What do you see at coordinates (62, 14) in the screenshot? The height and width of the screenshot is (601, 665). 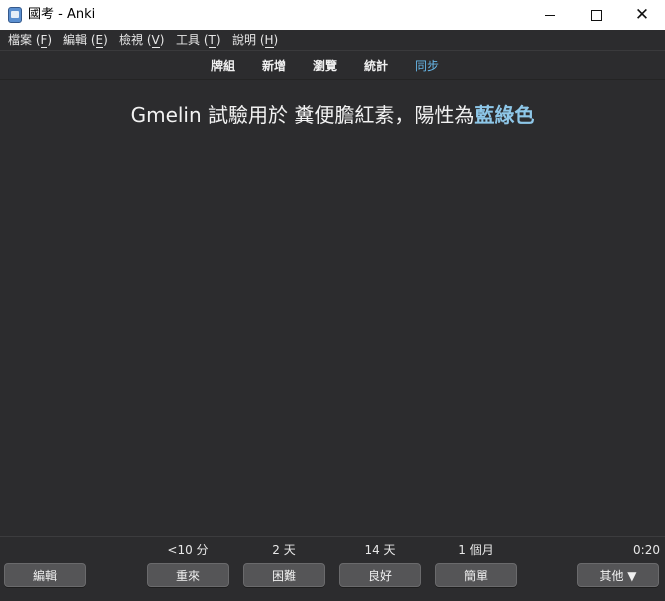 I see `window-title: 國考 - Anki` at bounding box center [62, 14].